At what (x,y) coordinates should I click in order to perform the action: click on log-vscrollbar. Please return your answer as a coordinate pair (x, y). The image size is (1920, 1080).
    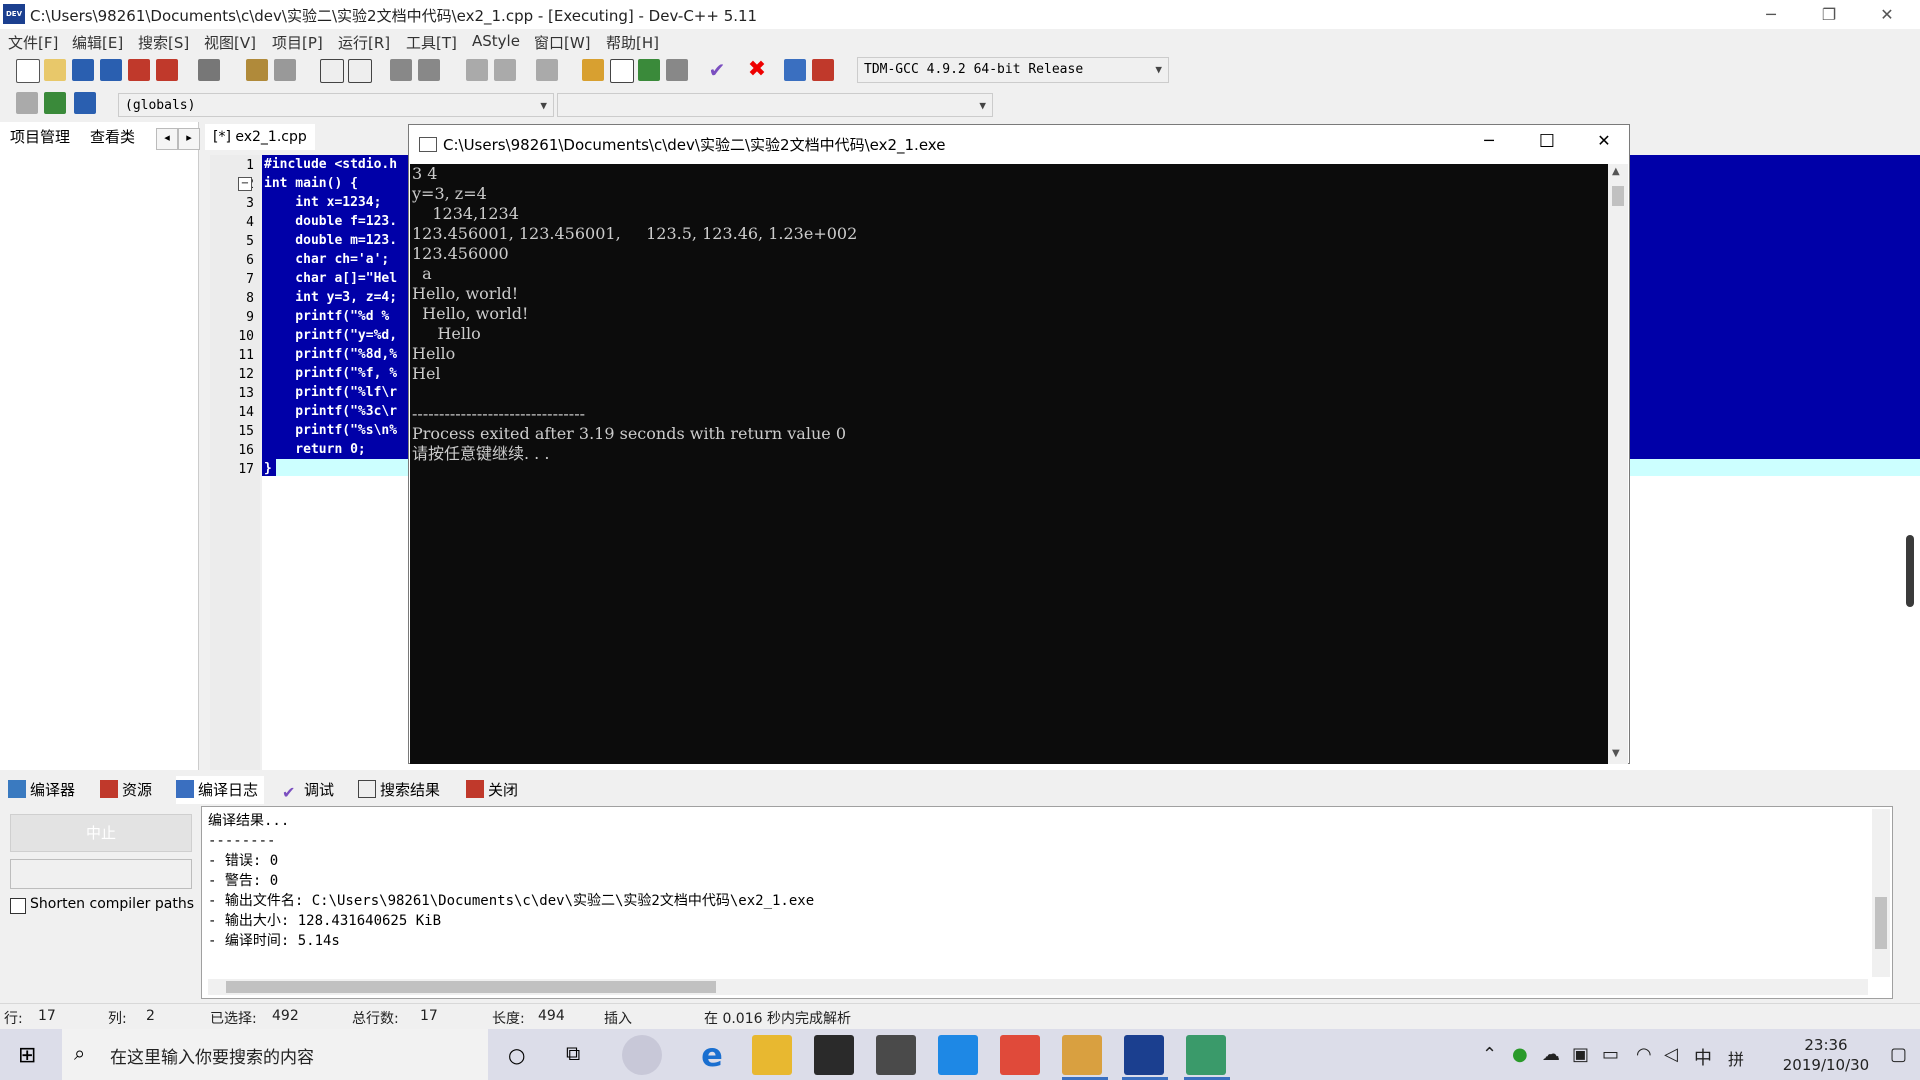
    Looking at the image, I should click on (1881, 893).